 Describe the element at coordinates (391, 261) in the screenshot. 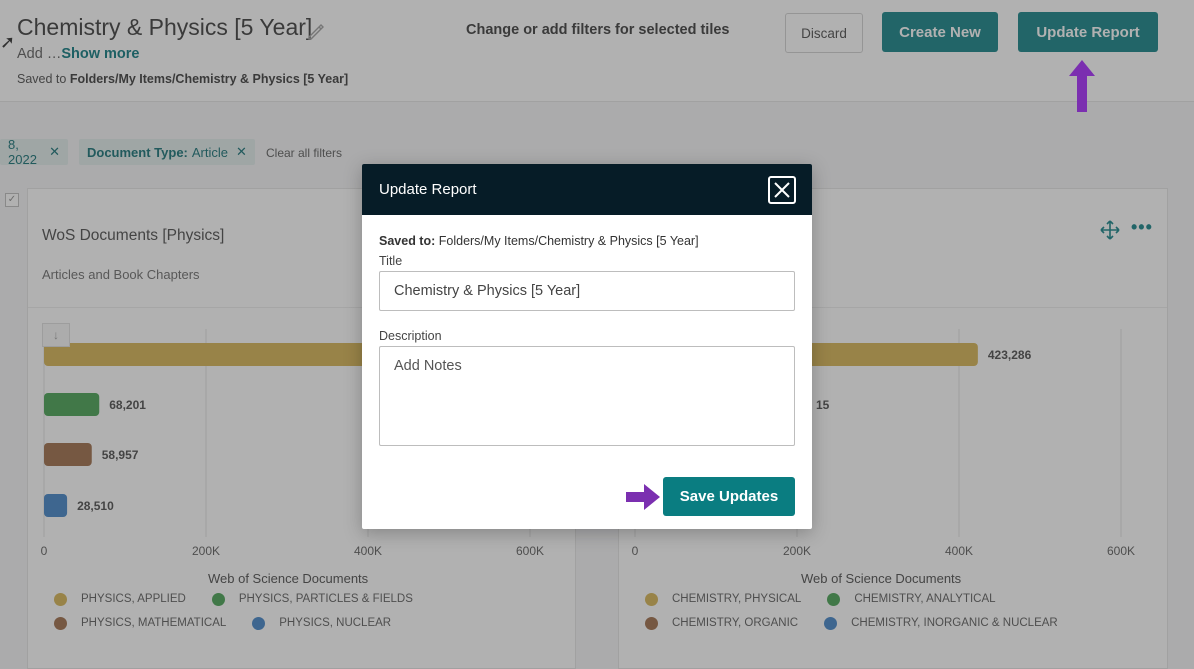

I see `title-field-label: Title` at that location.